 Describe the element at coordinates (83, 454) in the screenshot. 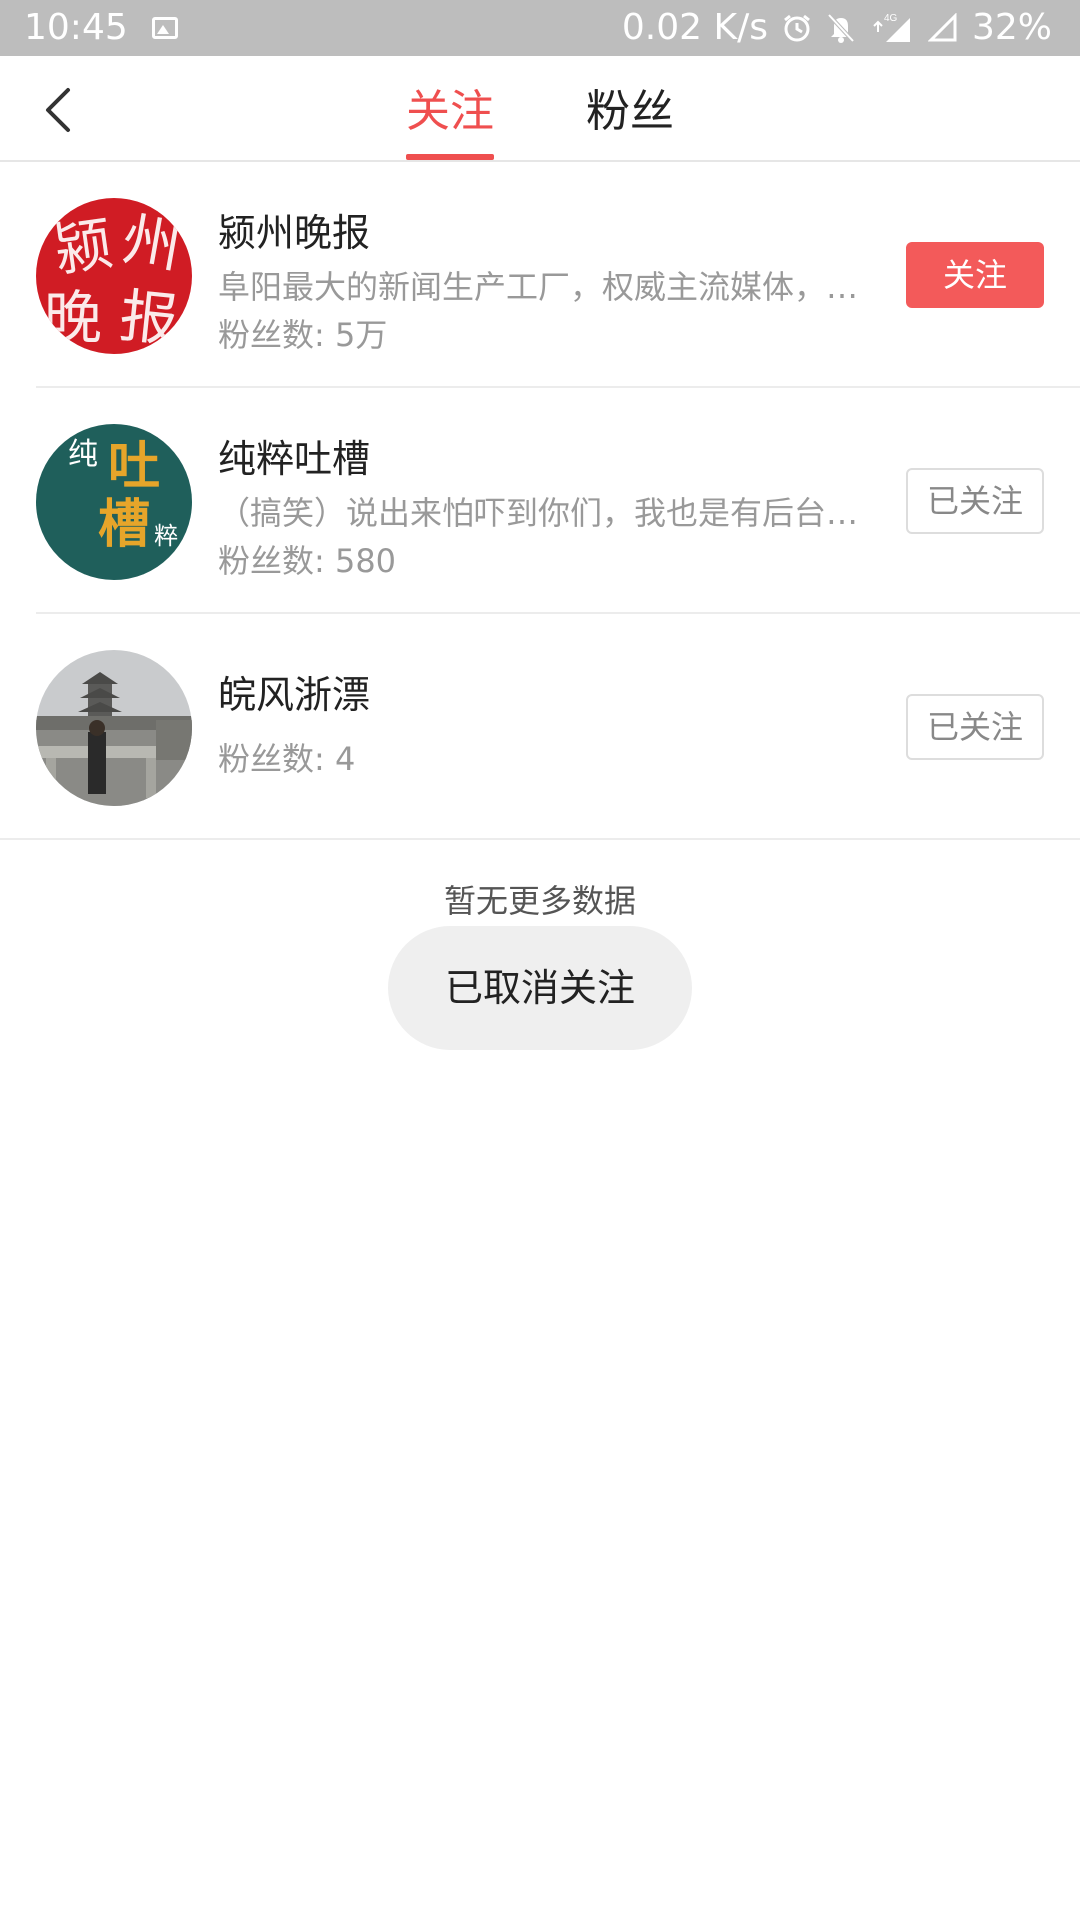

I see `avatar-char: 纯` at that location.